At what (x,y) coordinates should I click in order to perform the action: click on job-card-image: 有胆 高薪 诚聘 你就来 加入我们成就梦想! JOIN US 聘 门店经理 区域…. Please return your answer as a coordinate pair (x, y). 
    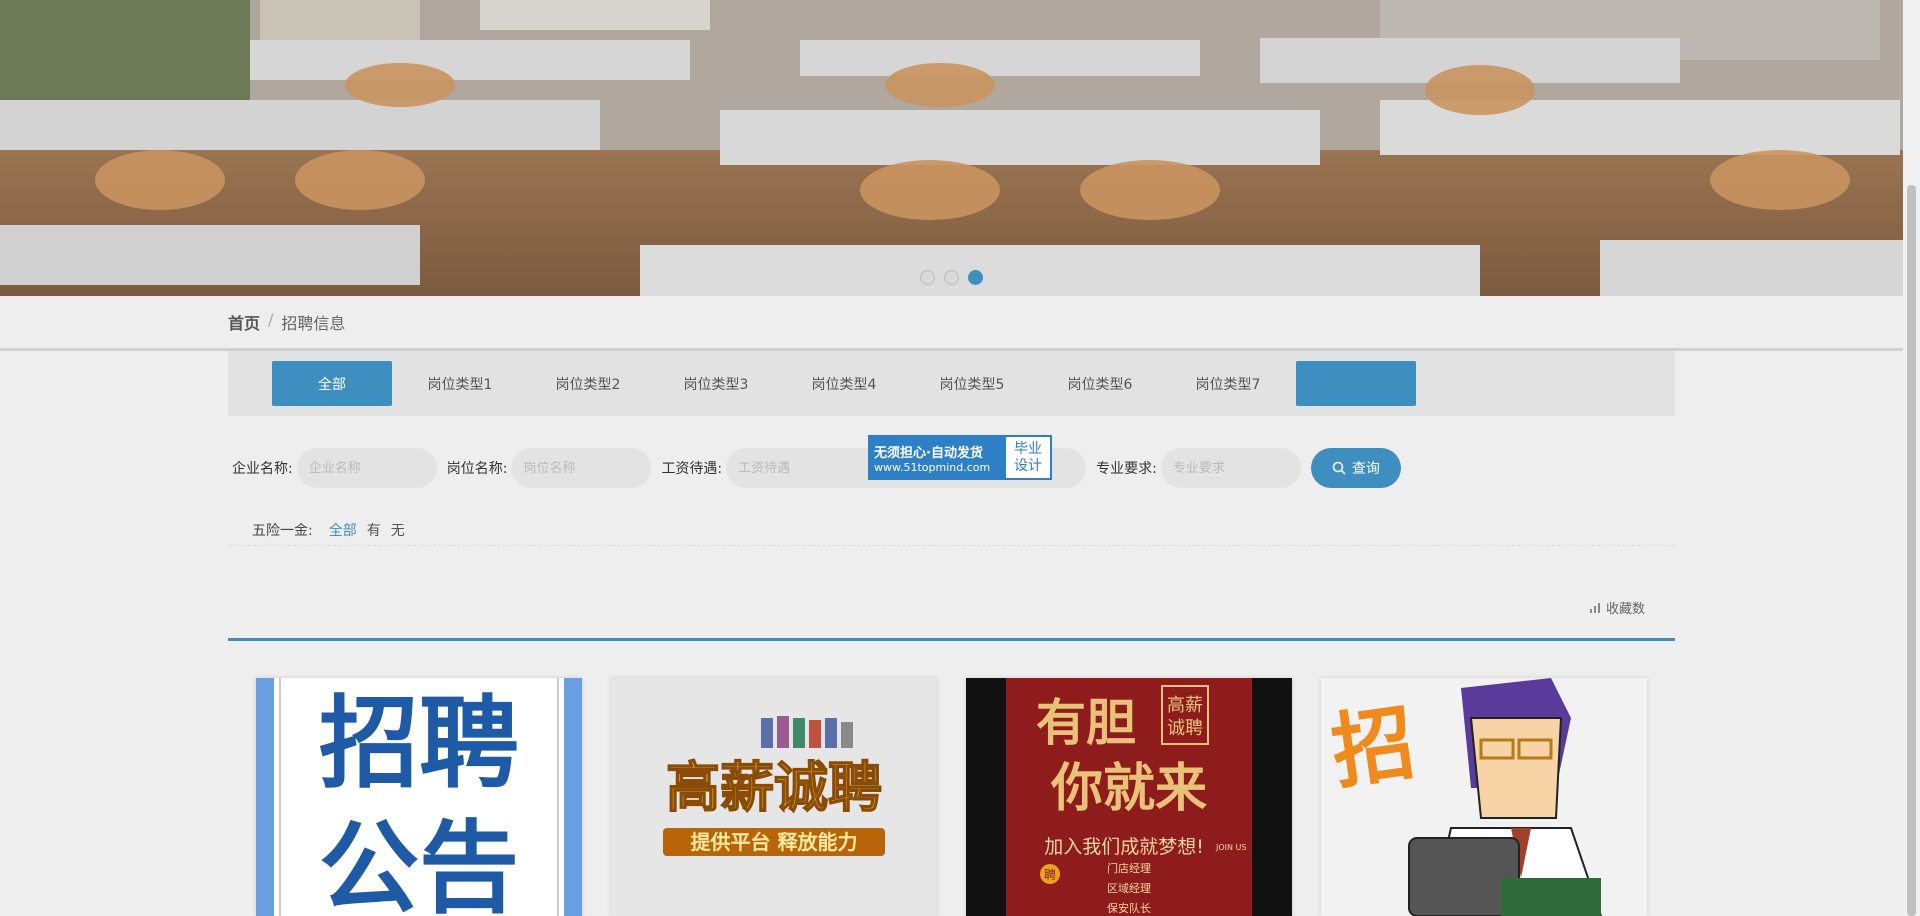
    Looking at the image, I should click on (1129, 797).